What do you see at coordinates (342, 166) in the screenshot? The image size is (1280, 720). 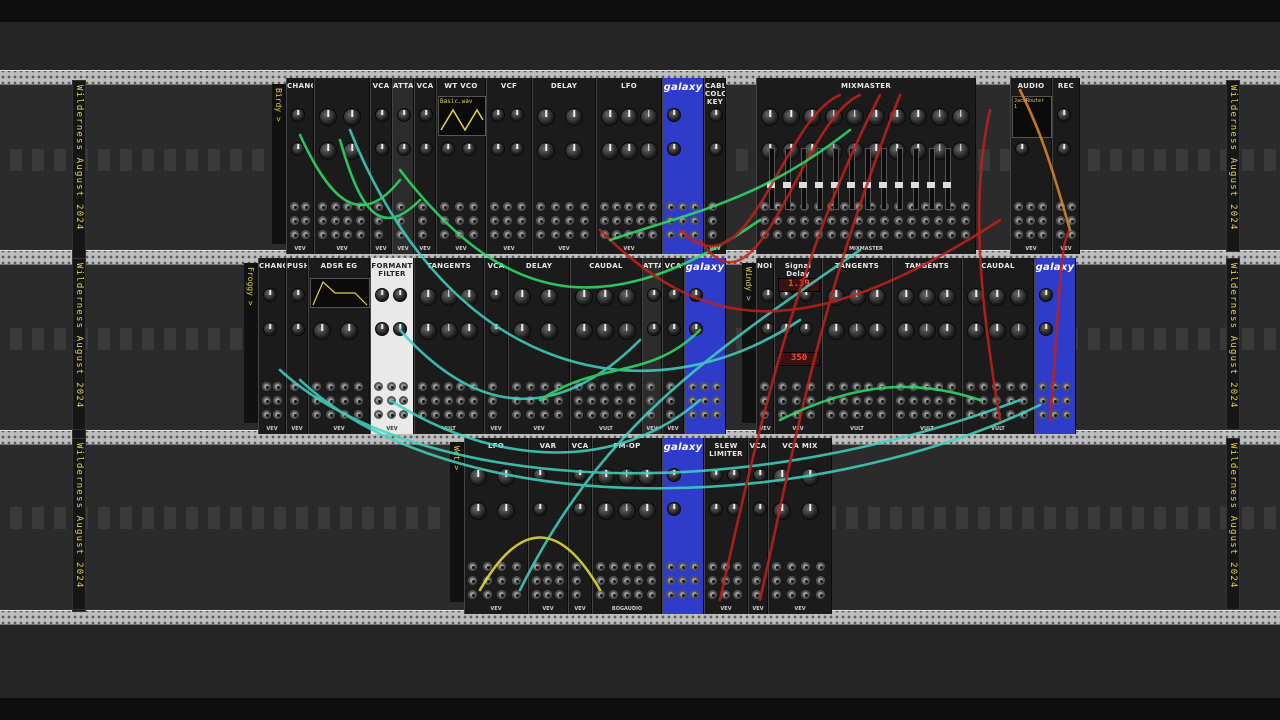 I see `module-lfo-circle: VEV` at bounding box center [342, 166].